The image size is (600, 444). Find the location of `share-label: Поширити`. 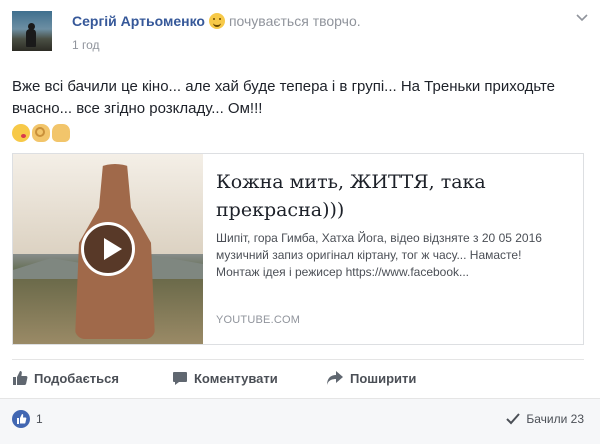

share-label: Поширити is located at coordinates (383, 378).